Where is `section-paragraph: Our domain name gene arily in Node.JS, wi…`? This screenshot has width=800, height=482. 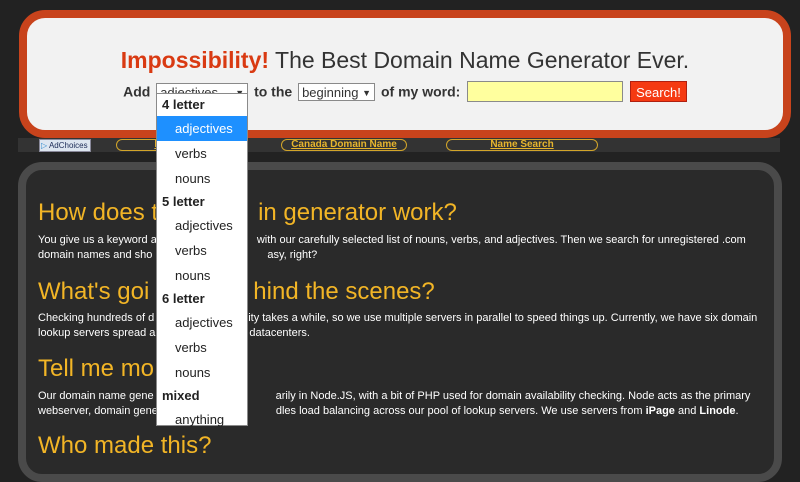 section-paragraph: Our domain name gene arily in Node.JS, wi… is located at coordinates (403, 404).